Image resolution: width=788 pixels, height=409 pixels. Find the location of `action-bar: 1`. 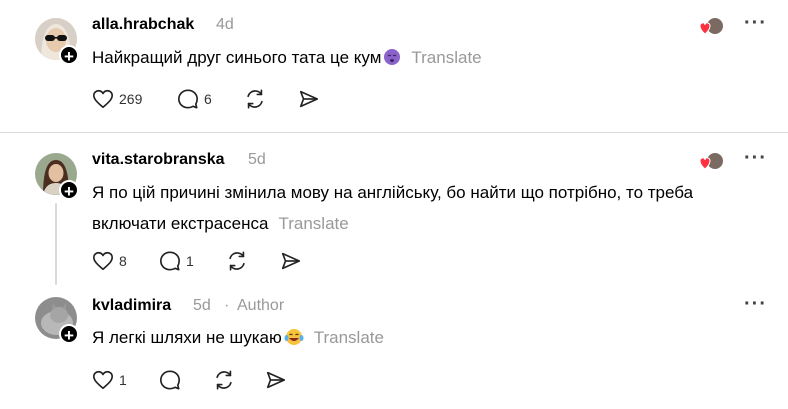

action-bar: 1 is located at coordinates (192, 381).